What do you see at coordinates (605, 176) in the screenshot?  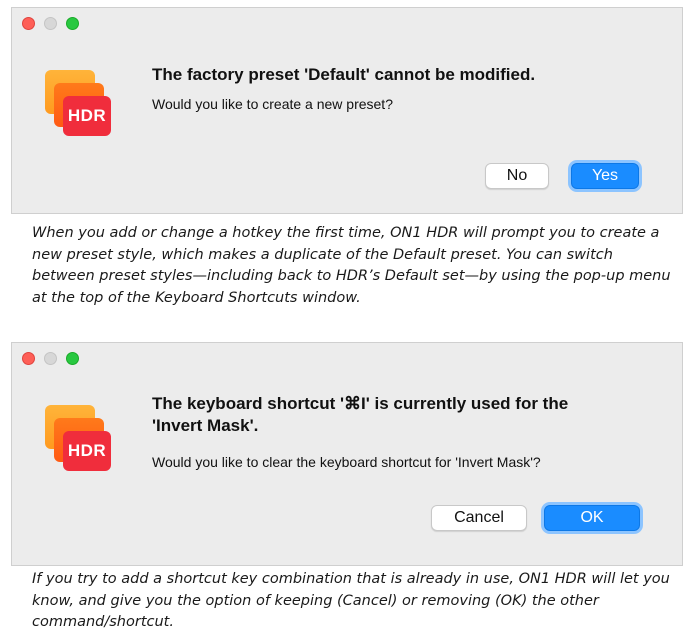 I see `yes-button: Yes` at bounding box center [605, 176].